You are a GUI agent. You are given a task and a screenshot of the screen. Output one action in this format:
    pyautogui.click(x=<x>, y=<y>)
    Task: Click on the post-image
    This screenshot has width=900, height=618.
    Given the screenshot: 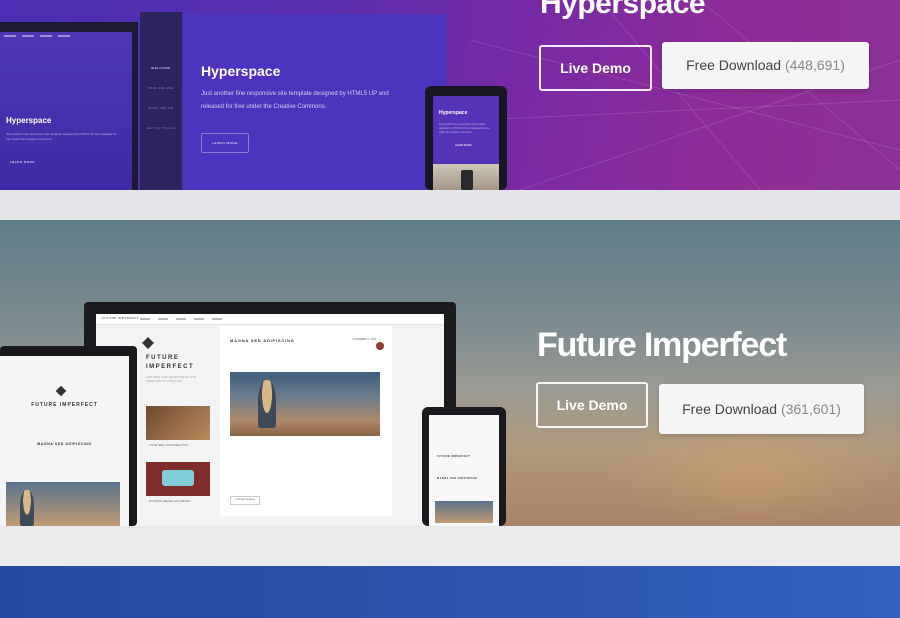 What is the action you would take?
    pyautogui.click(x=305, y=404)
    